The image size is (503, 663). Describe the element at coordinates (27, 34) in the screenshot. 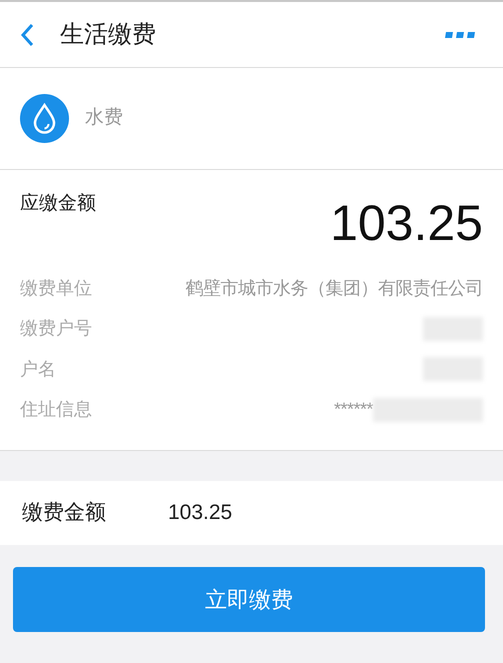

I see `back-icon` at that location.